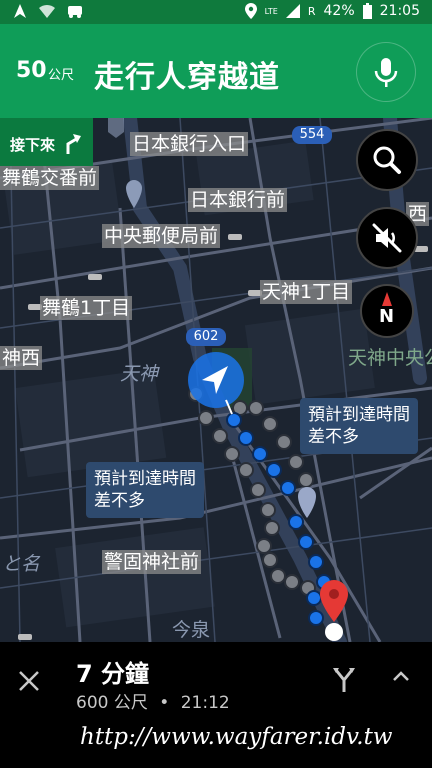  What do you see at coordinates (112, 703) in the screenshot?
I see `trip-distance: 600 公尺` at bounding box center [112, 703].